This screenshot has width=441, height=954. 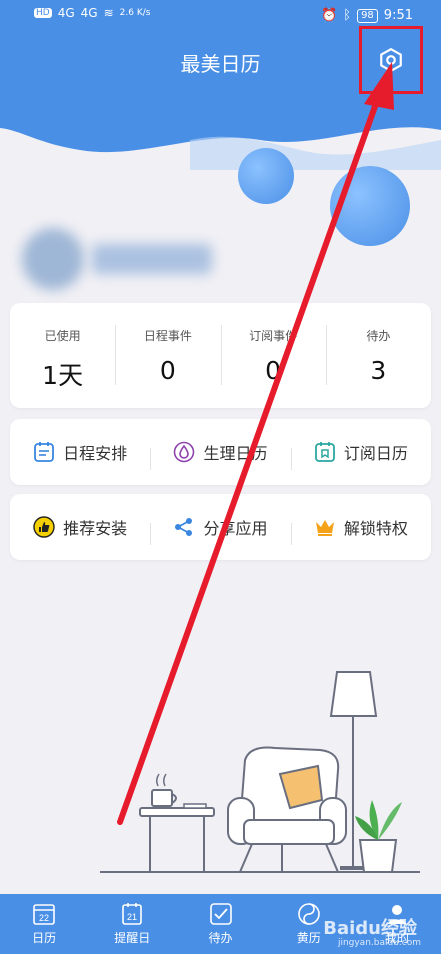 I want to click on tab-label: 黄历, so click(x=308, y=938).